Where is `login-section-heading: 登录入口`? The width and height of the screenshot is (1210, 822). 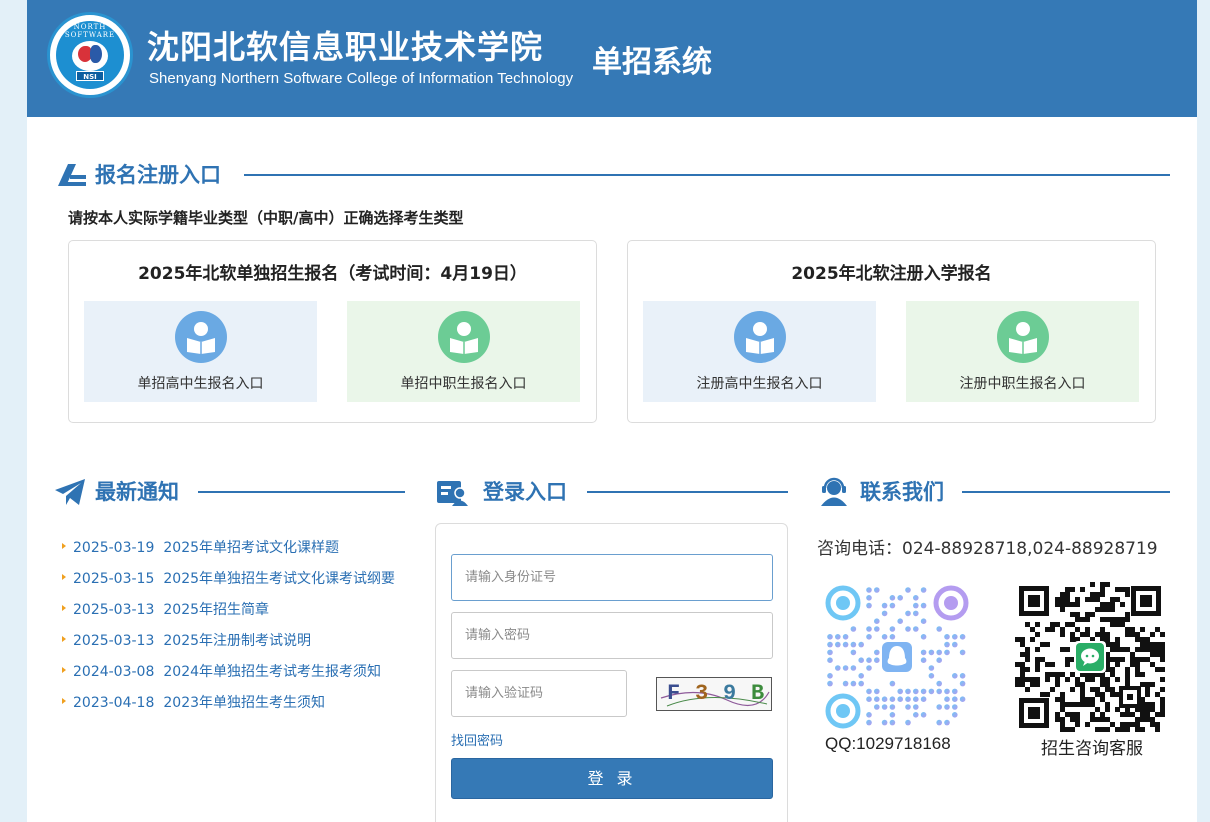 login-section-heading: 登录入口 is located at coordinates (612, 492).